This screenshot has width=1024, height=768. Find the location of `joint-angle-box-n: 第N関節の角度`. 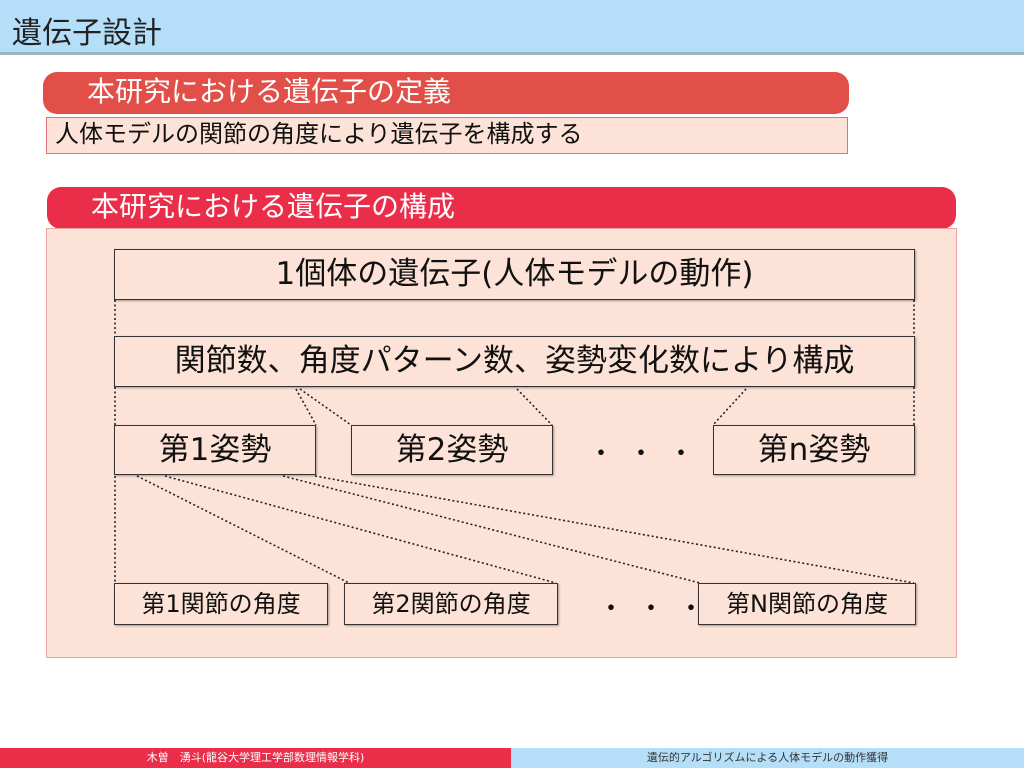

joint-angle-box-n: 第N関節の角度 is located at coordinates (807, 604).